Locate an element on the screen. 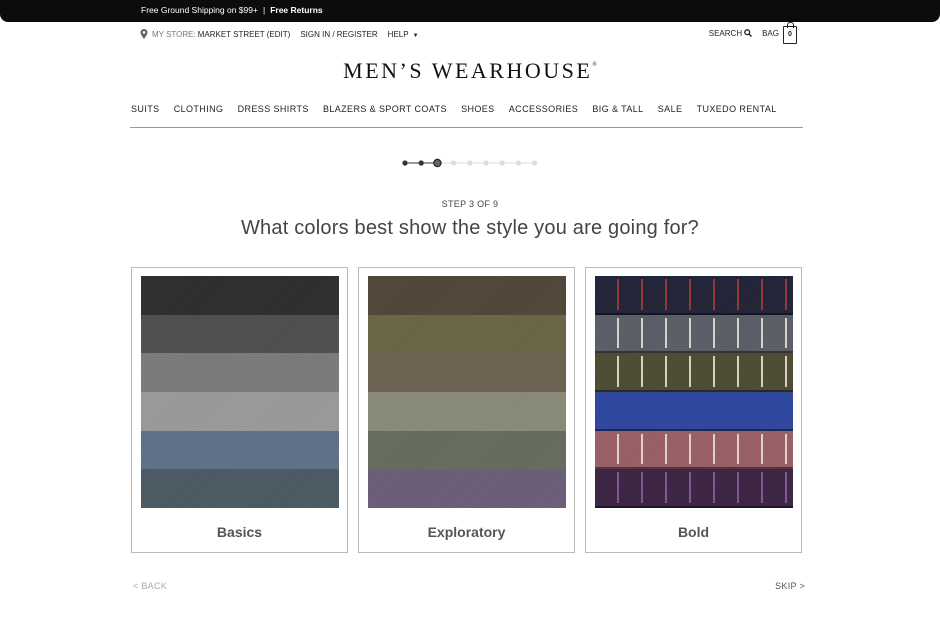 This screenshot has width=940, height=640. logo-registered-mark: ® is located at coordinates (594, 65).